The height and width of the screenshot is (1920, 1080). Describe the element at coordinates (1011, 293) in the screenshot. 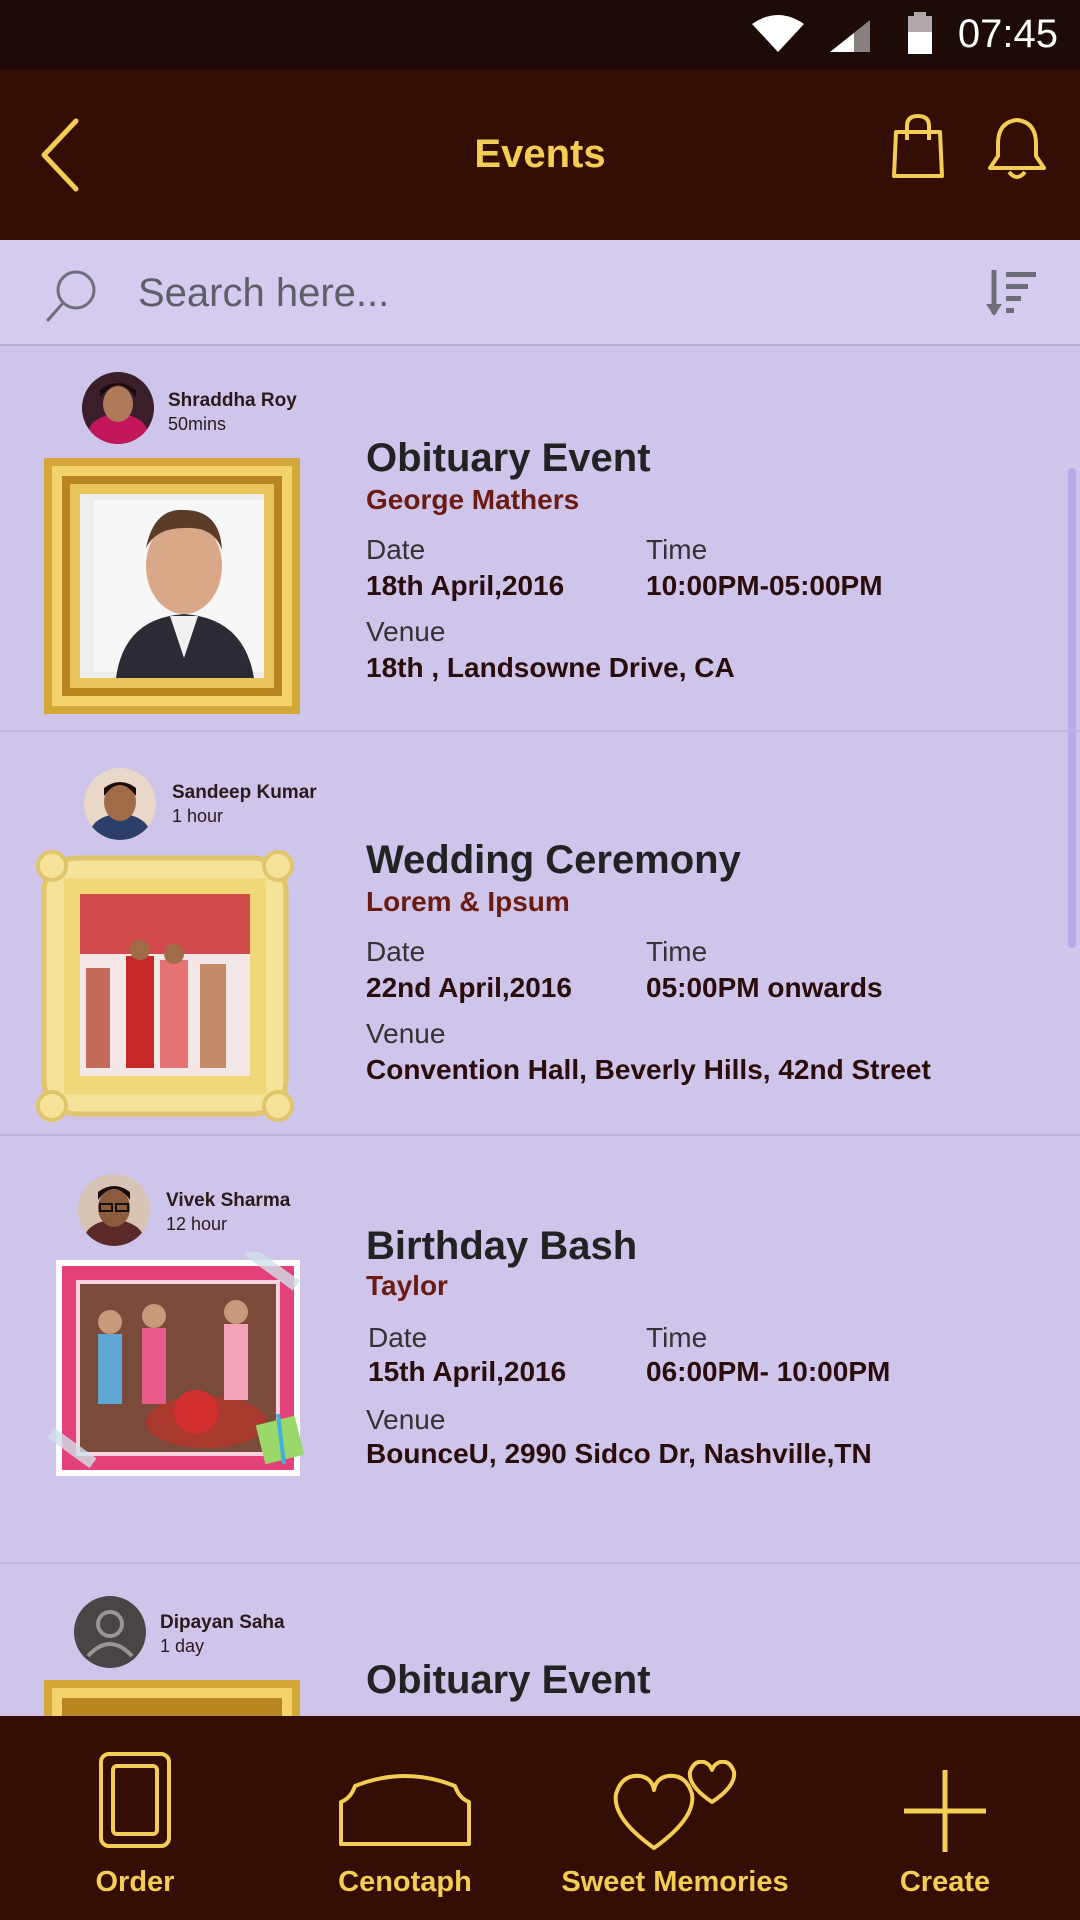

I see `sort-icon` at that location.